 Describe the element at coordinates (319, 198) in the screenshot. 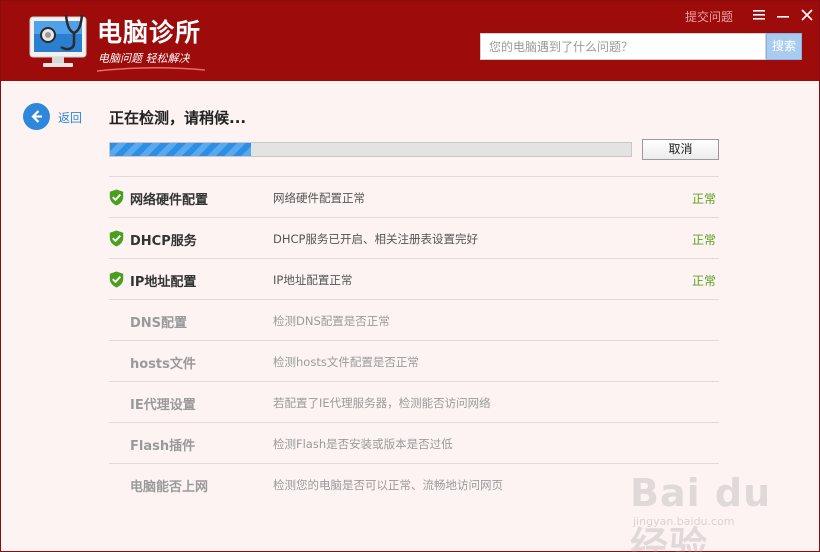

I see `check-description: 网络硬件配置正常` at that location.